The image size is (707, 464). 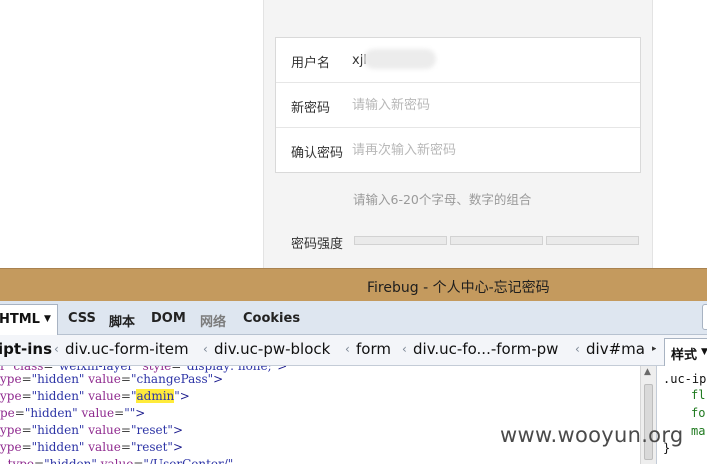 What do you see at coordinates (373, 349) in the screenshot?
I see `breadcrumb-item: form` at bounding box center [373, 349].